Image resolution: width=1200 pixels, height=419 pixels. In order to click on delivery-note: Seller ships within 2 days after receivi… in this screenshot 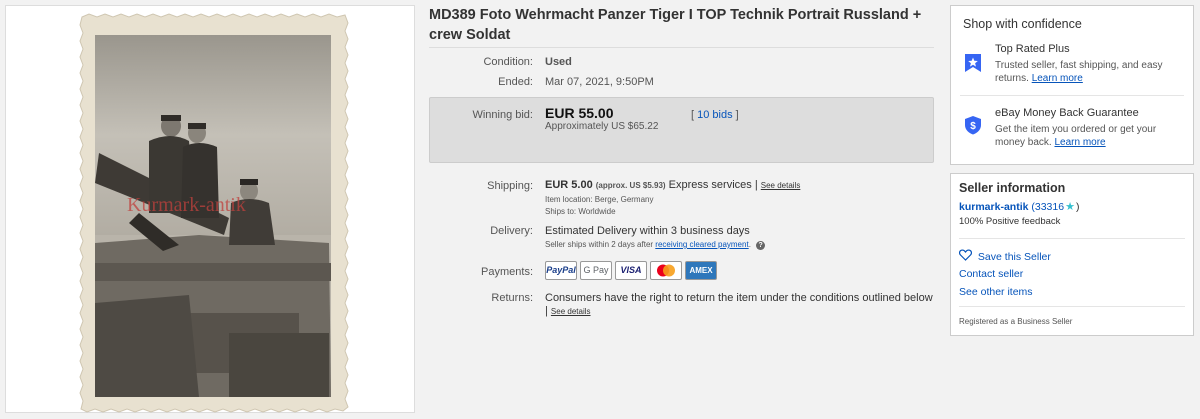, I will do `click(655, 245)`.